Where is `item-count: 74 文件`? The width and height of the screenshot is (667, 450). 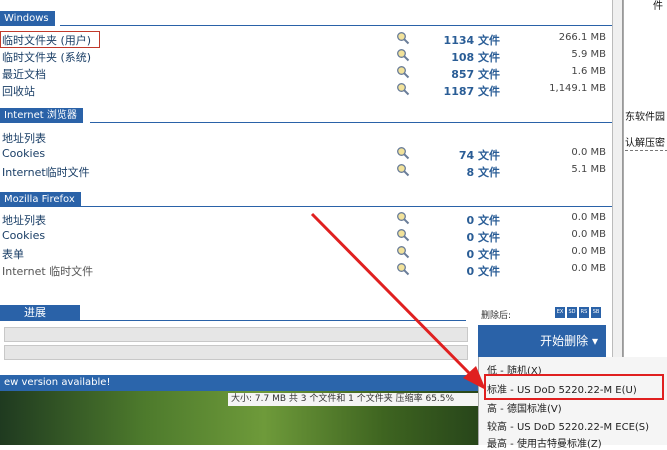
item-count: 74 文件 is located at coordinates (479, 155).